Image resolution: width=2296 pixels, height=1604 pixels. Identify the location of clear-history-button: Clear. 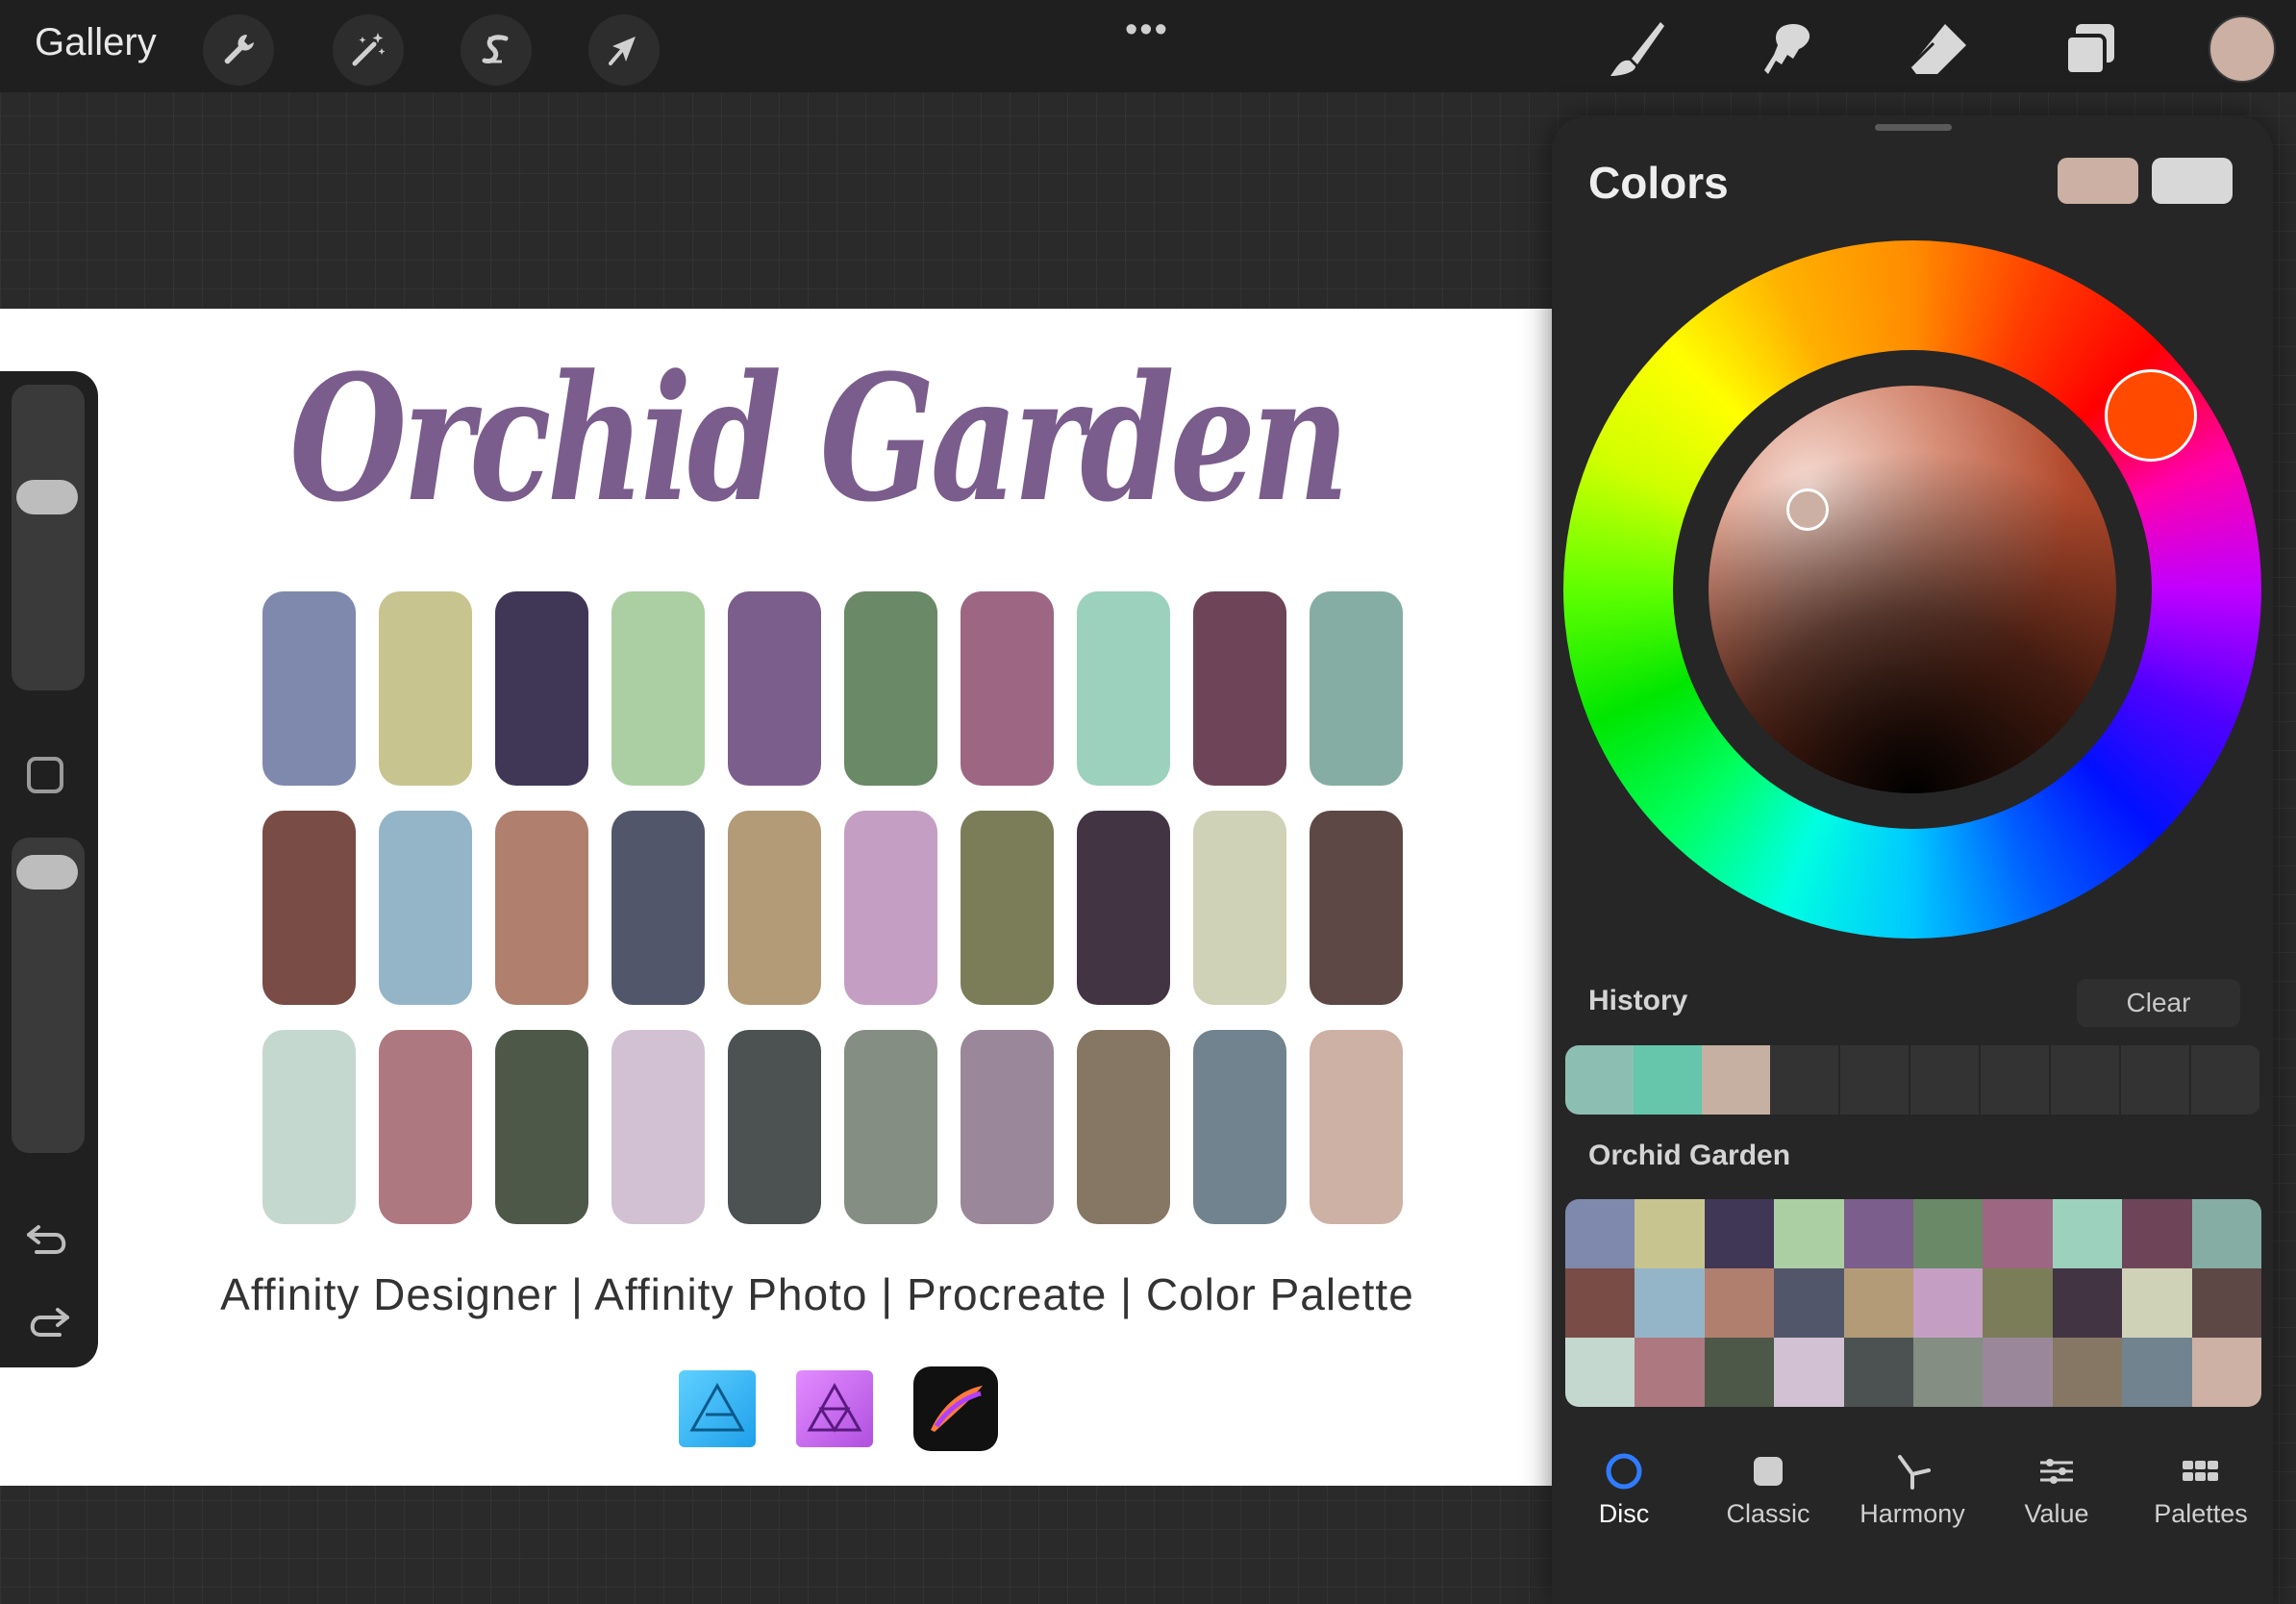
(2158, 1003).